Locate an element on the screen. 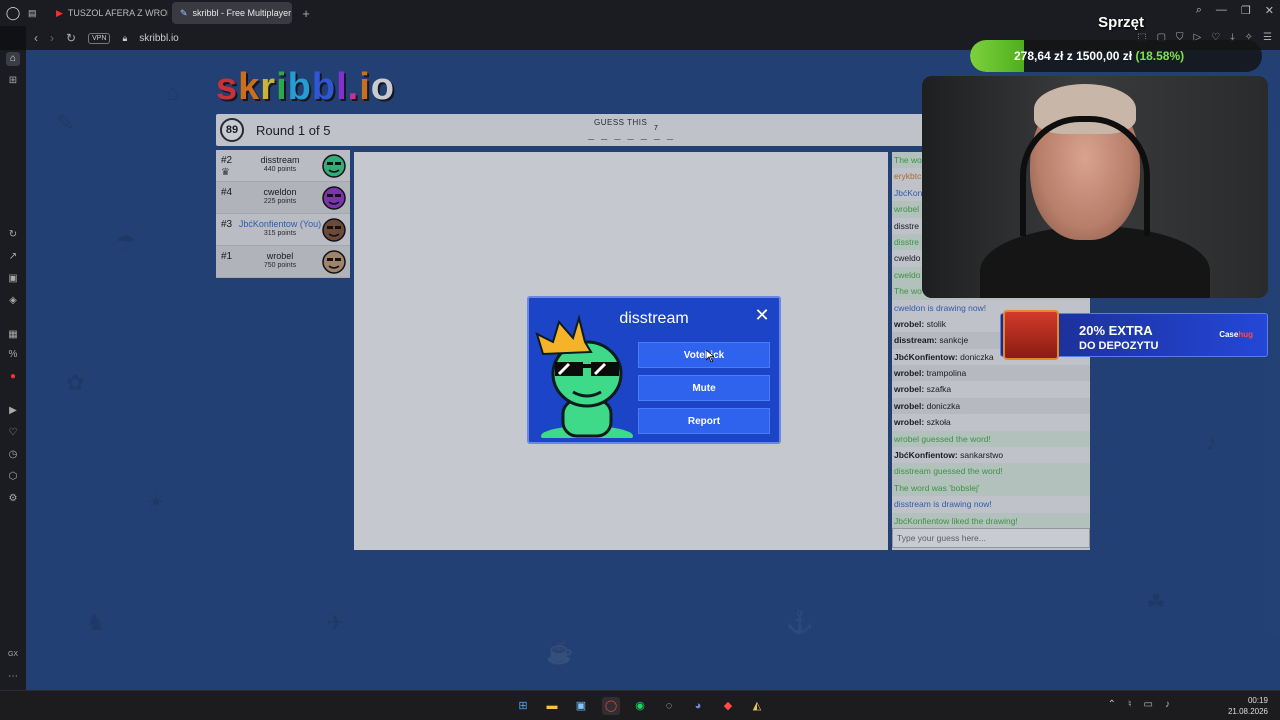 The image size is (1280, 720). more-icon: ⋯ is located at coordinates (13, 677).